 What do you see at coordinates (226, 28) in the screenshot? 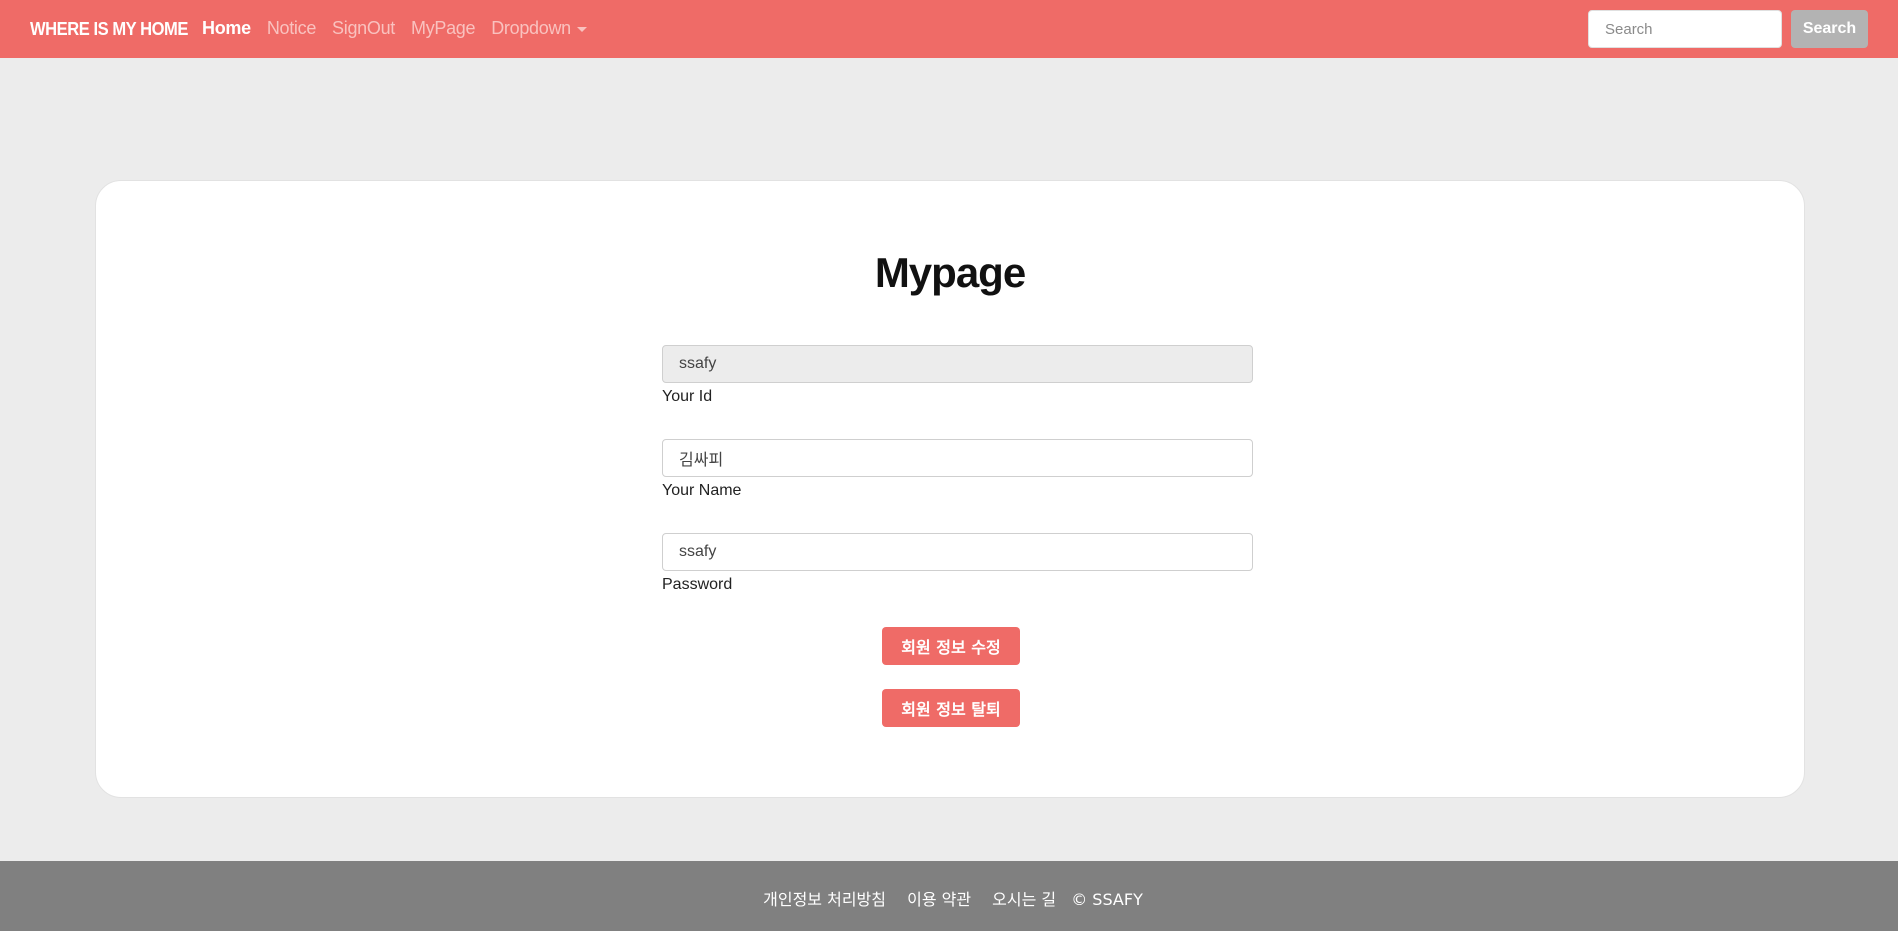
I see `nav-link-home: Home` at bounding box center [226, 28].